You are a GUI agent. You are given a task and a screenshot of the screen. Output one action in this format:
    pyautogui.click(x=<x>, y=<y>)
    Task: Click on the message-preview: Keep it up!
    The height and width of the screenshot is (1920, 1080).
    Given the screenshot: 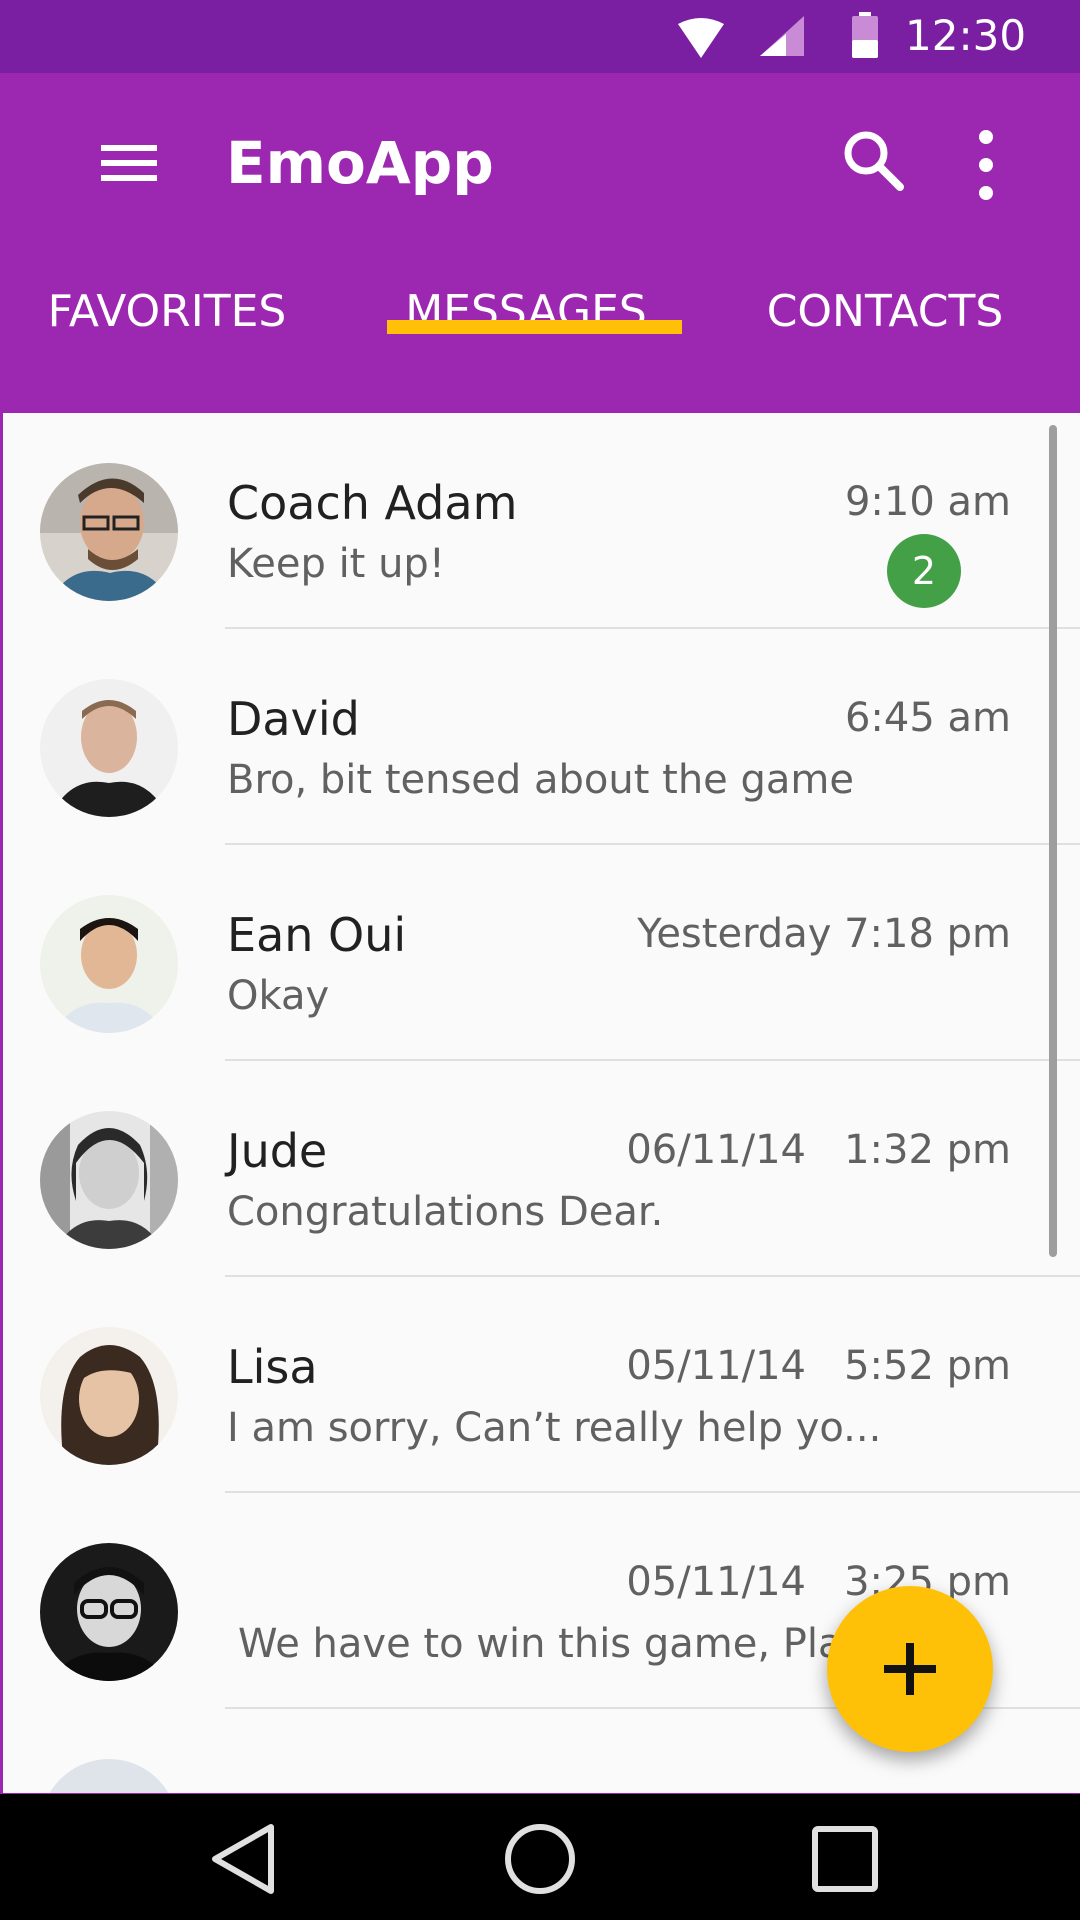 What is the action you would take?
    pyautogui.click(x=336, y=564)
    